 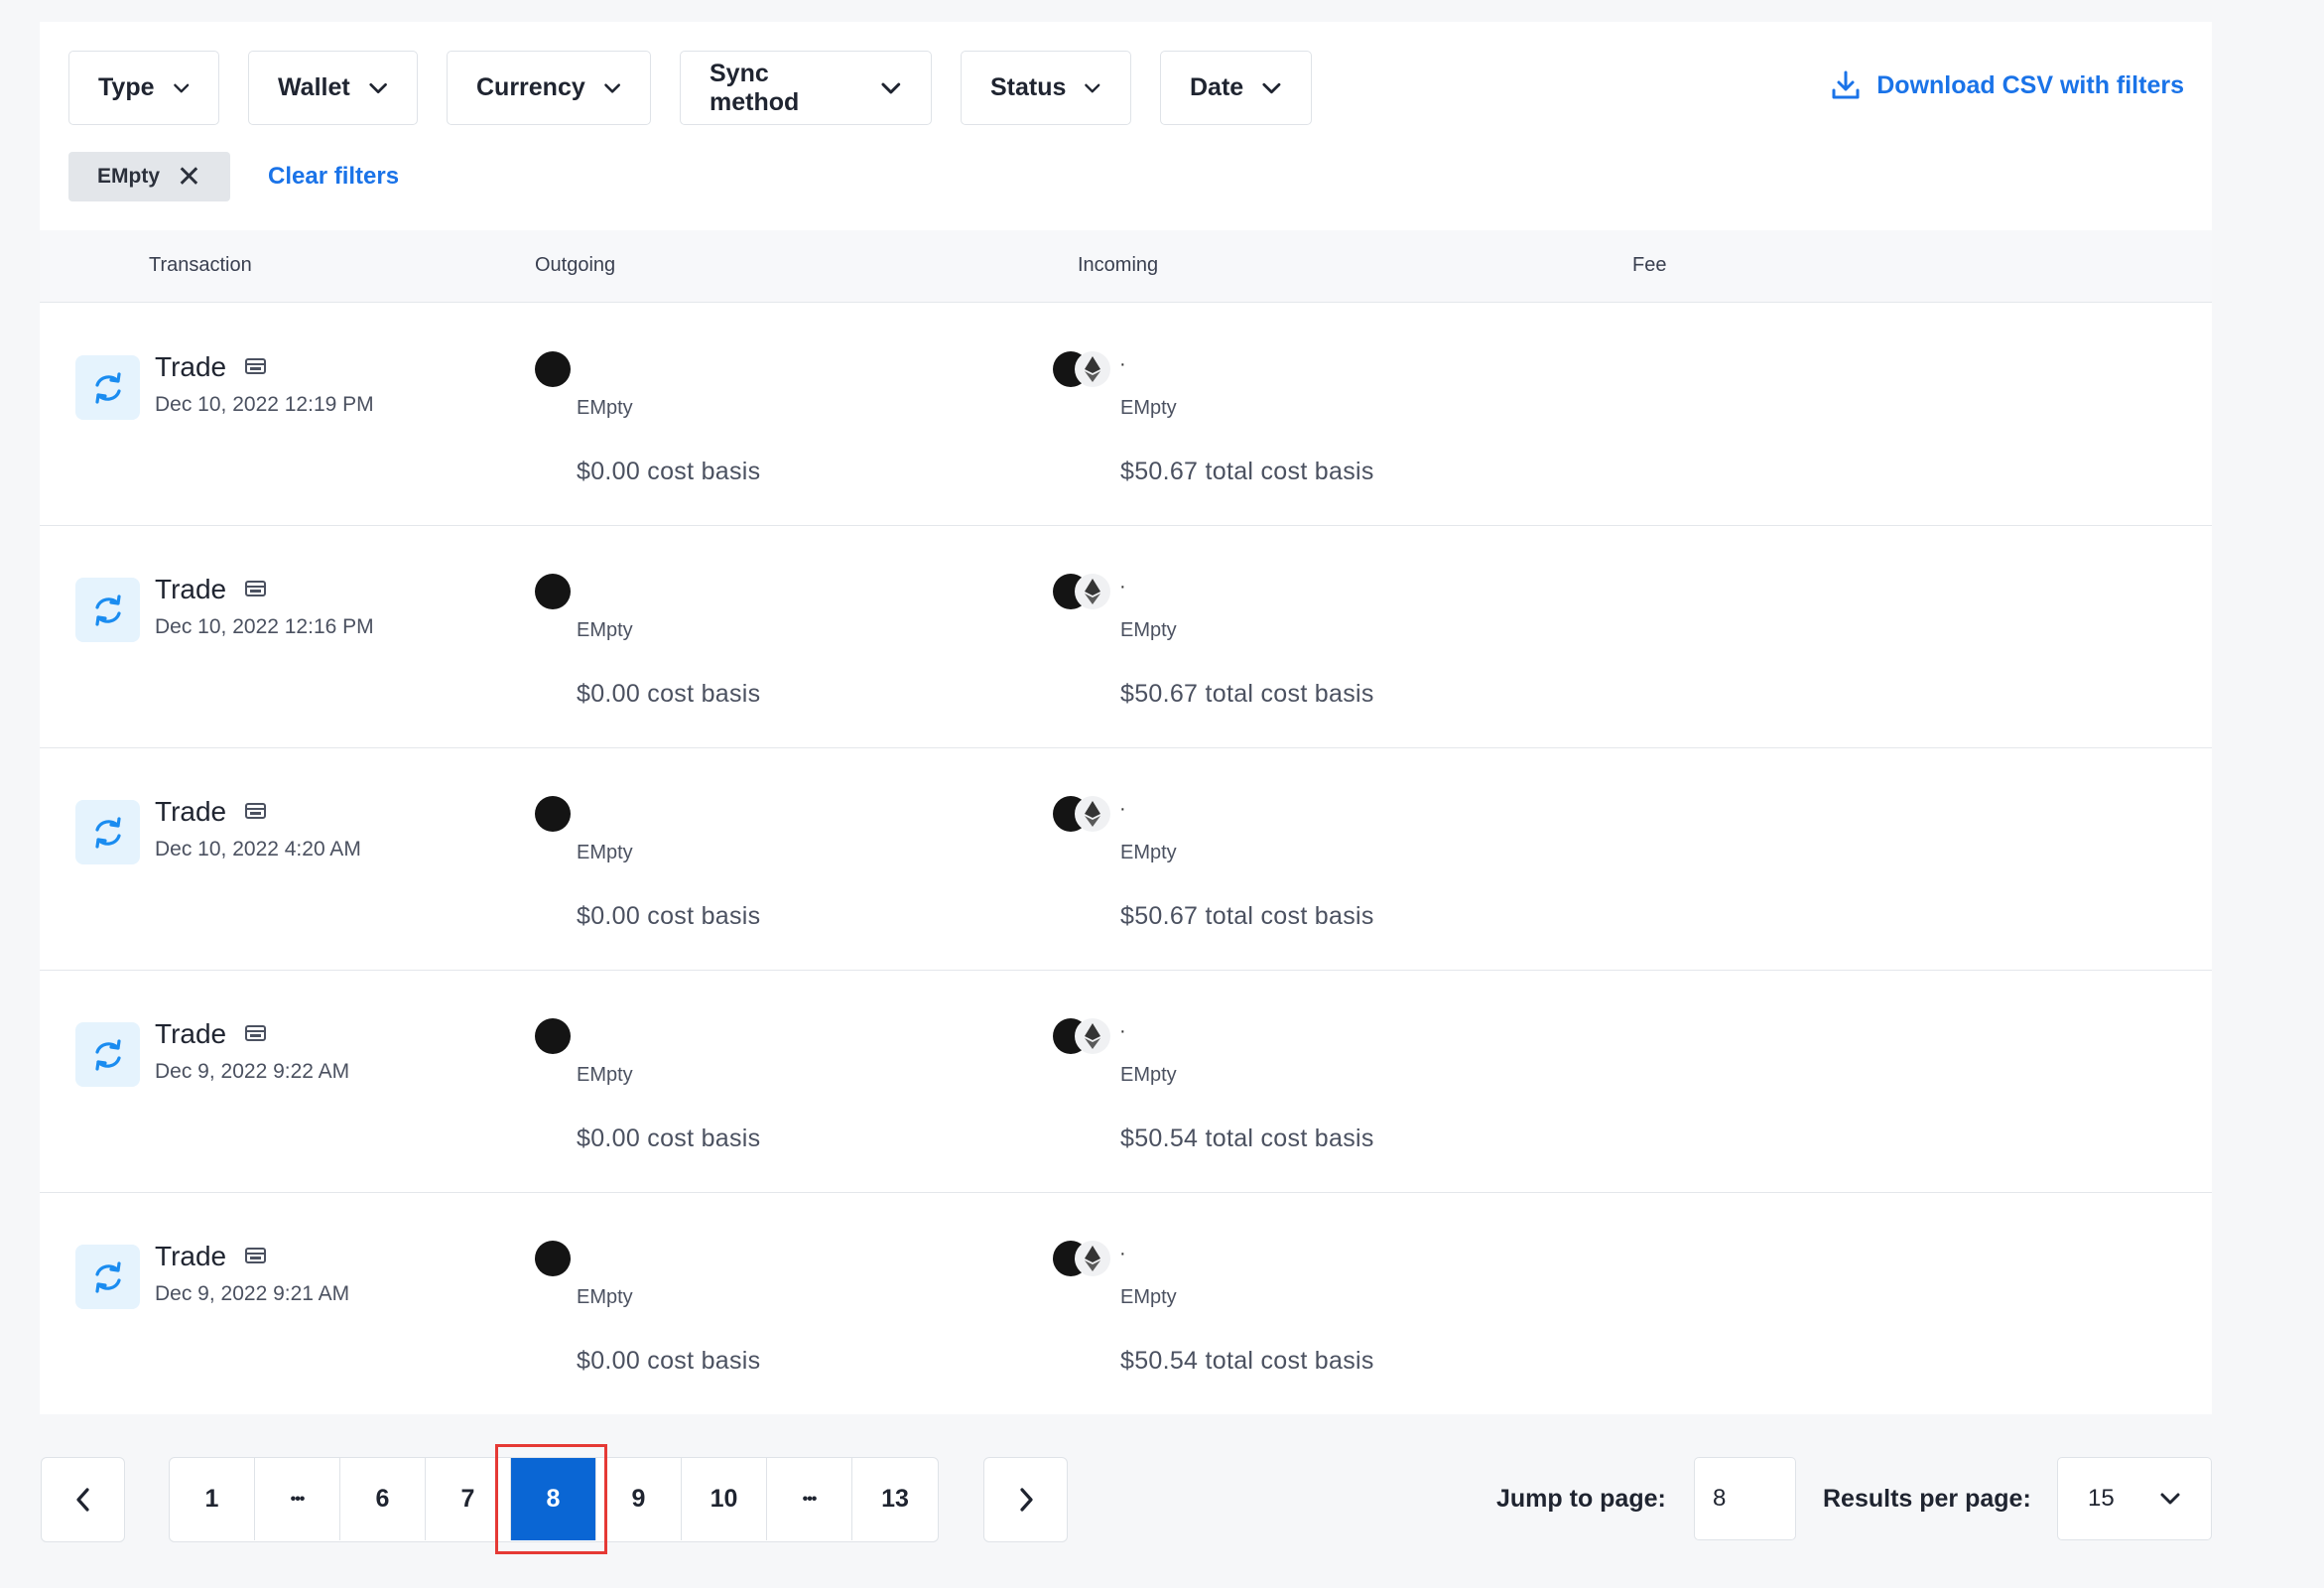 I want to click on active-filter-chip: EMpty ✕, so click(x=149, y=177).